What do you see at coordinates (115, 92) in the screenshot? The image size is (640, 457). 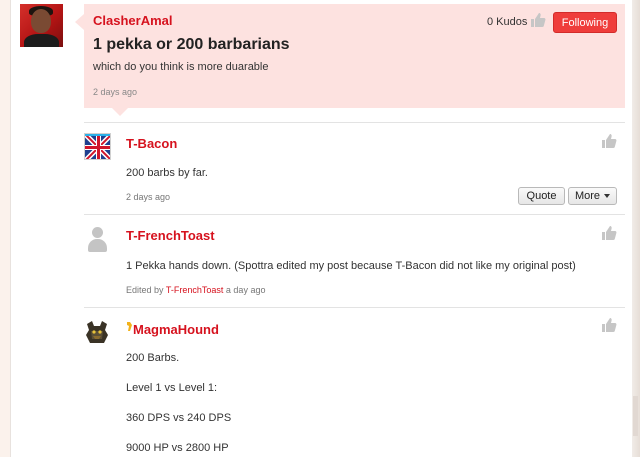 I see `op-timestamp: 2 days ago` at bounding box center [115, 92].